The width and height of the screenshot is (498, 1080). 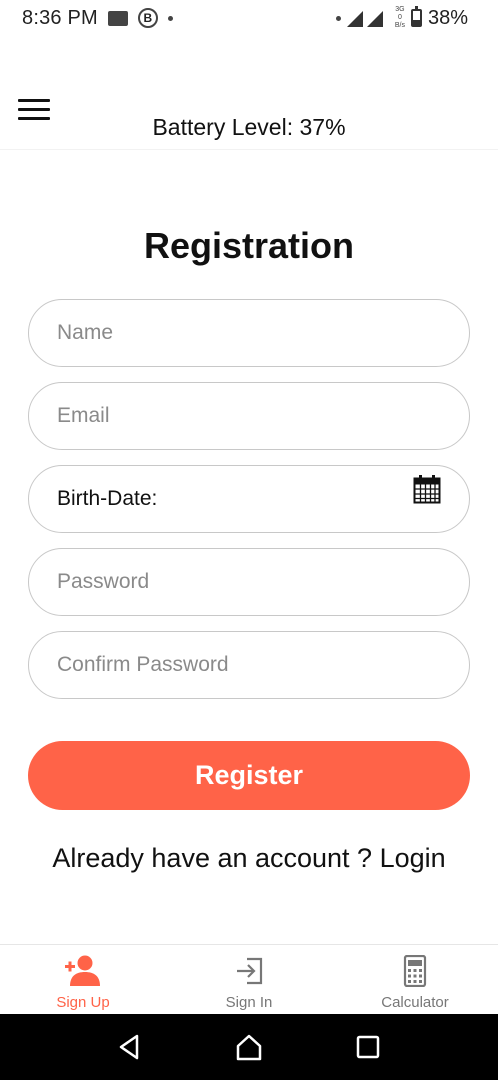 I want to click on folder-icon, so click(x=117, y=18).